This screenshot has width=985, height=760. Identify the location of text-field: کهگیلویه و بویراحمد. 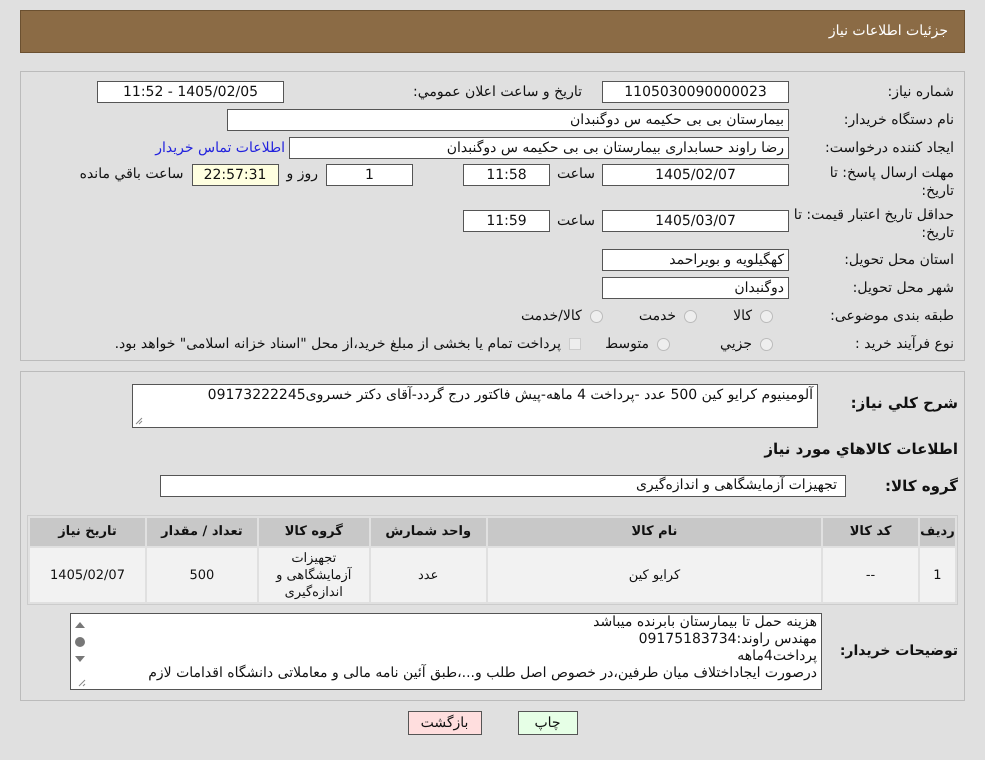
(695, 260).